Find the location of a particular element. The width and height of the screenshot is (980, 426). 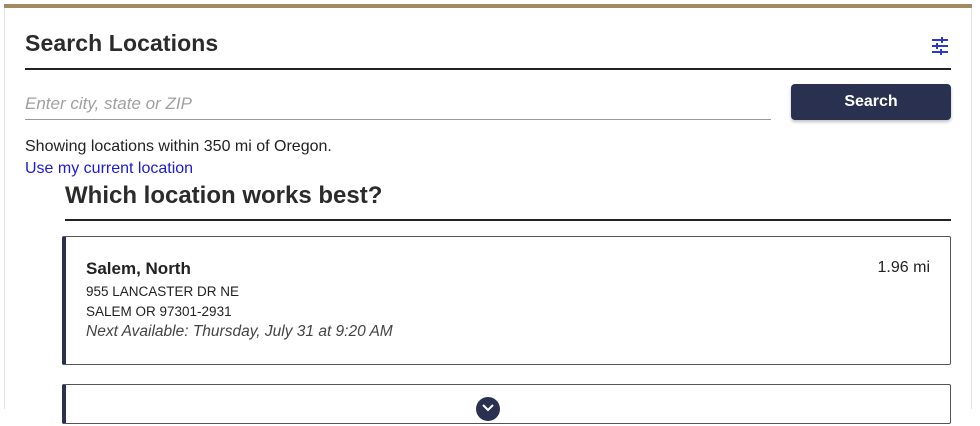

location-card is located at coordinates (506, 404).